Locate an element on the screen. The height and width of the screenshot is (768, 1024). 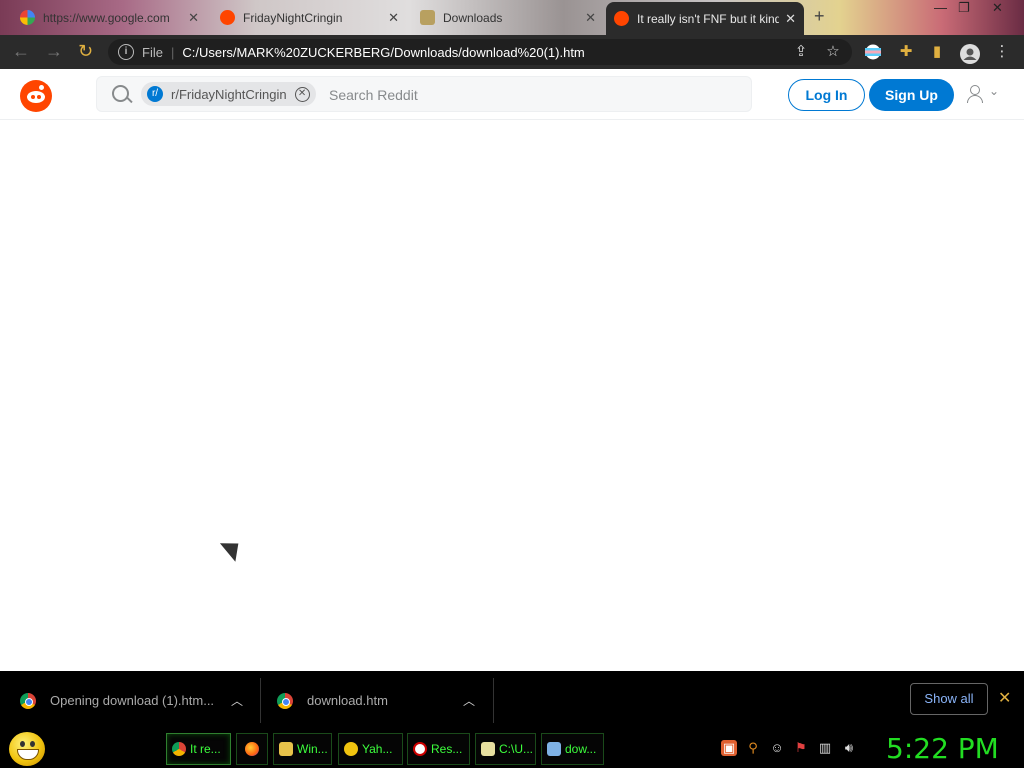
reddit-logo-icon is located at coordinates (36, 96).